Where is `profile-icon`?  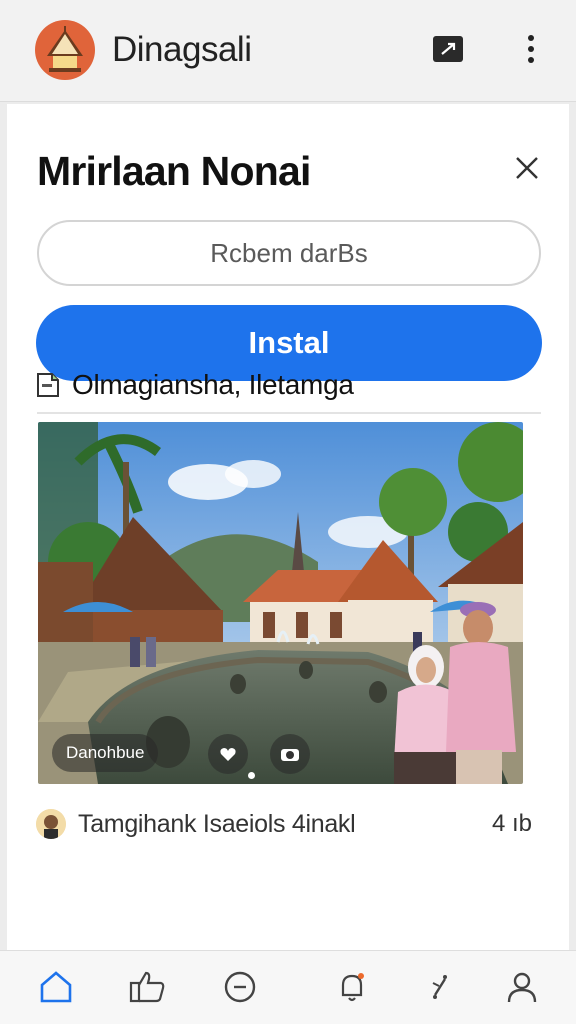 profile-icon is located at coordinates (522, 987).